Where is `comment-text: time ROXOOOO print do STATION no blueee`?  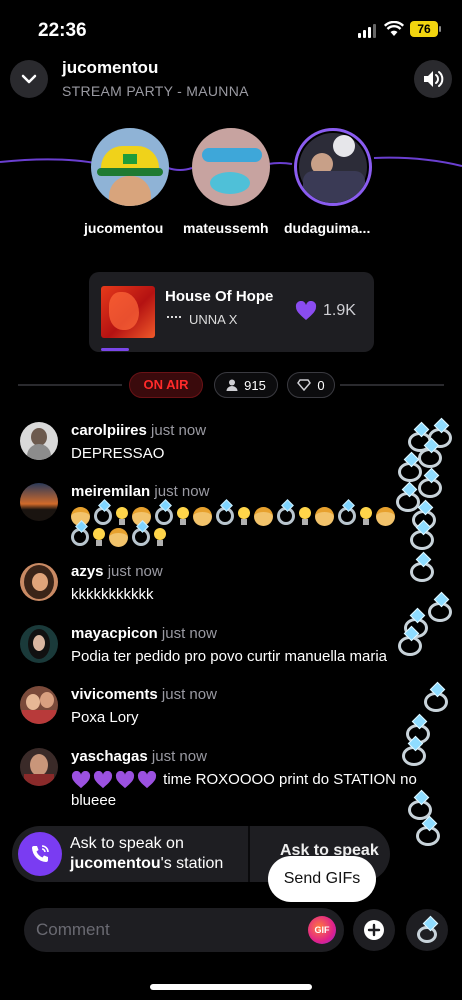 comment-text: time ROXOOOO print do STATION no blueee is located at coordinates (256, 790).